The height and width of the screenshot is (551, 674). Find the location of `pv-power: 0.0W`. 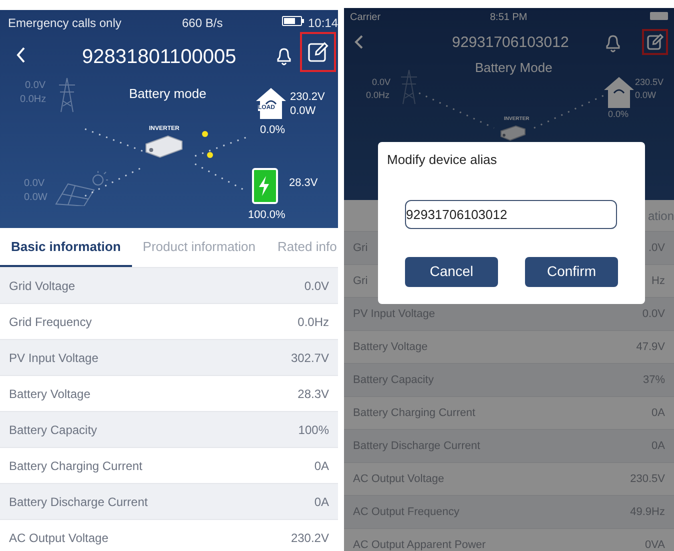

pv-power: 0.0W is located at coordinates (36, 198).